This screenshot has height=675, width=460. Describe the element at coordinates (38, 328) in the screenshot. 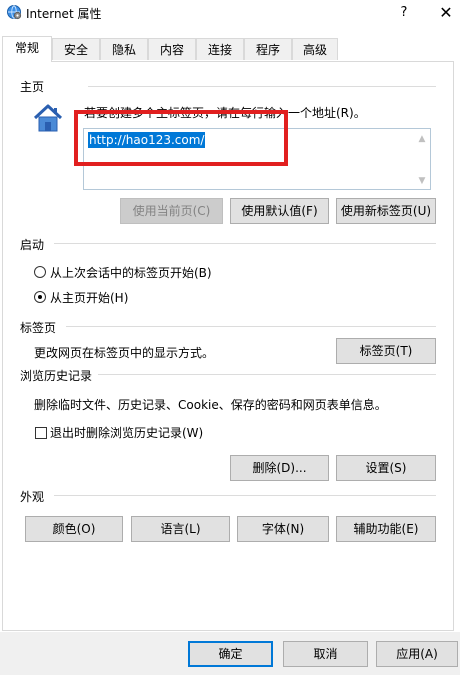

I see `tabs-group-label: 标签页` at that location.